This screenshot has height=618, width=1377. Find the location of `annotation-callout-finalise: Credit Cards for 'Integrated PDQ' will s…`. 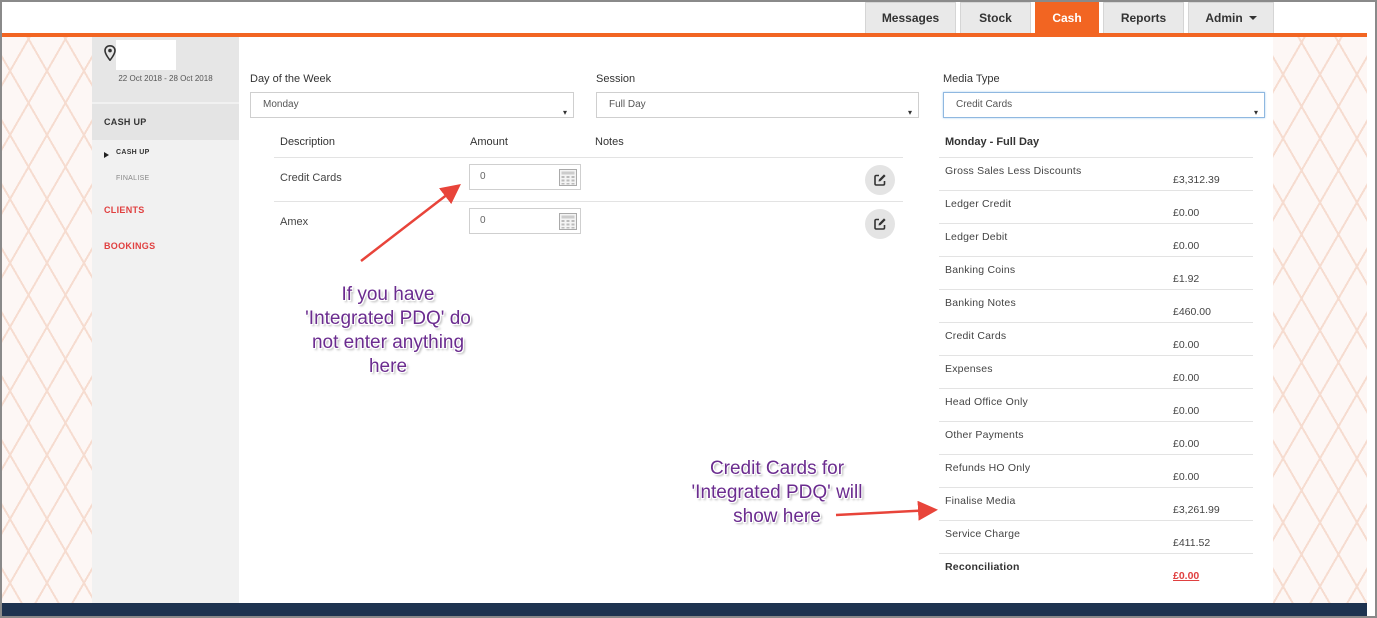

annotation-callout-finalise: Credit Cards for 'Integrated PDQ' will s… is located at coordinates (777, 492).